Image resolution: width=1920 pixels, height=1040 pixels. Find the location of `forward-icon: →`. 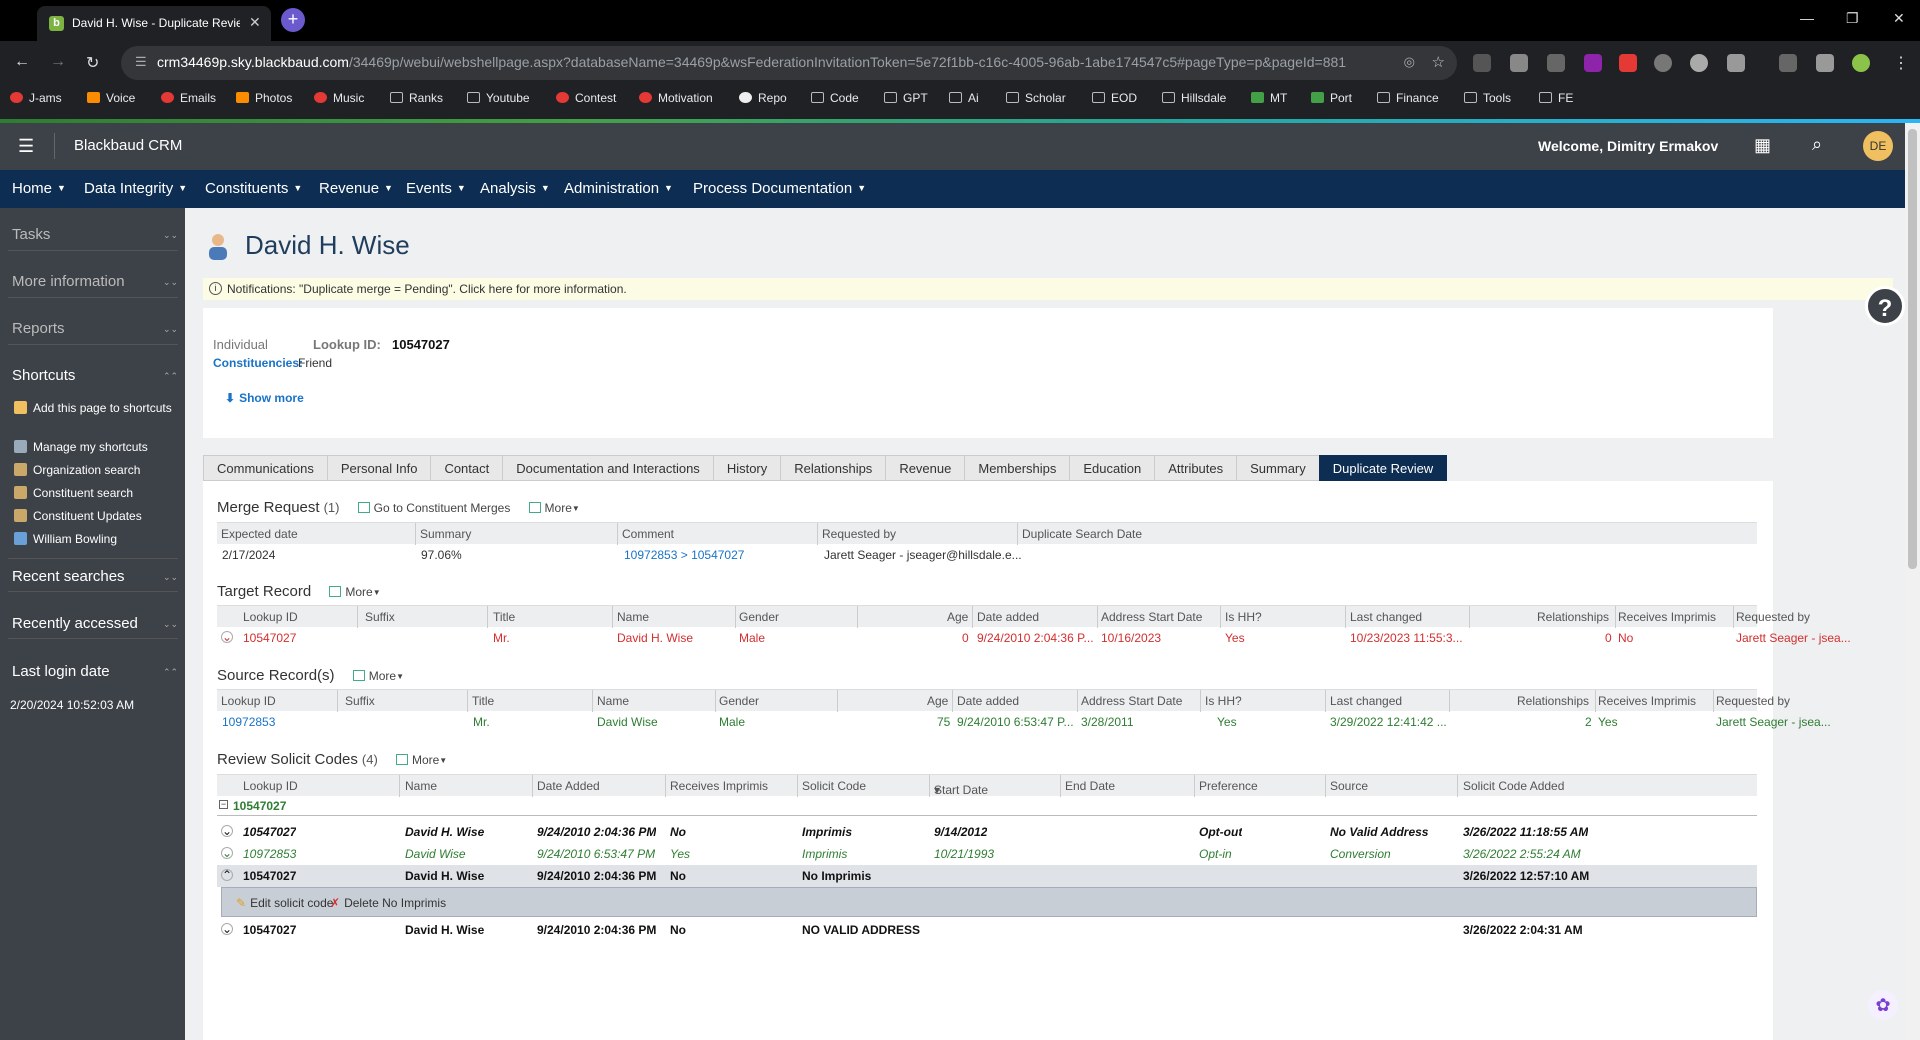

forward-icon: → is located at coordinates (58, 62).